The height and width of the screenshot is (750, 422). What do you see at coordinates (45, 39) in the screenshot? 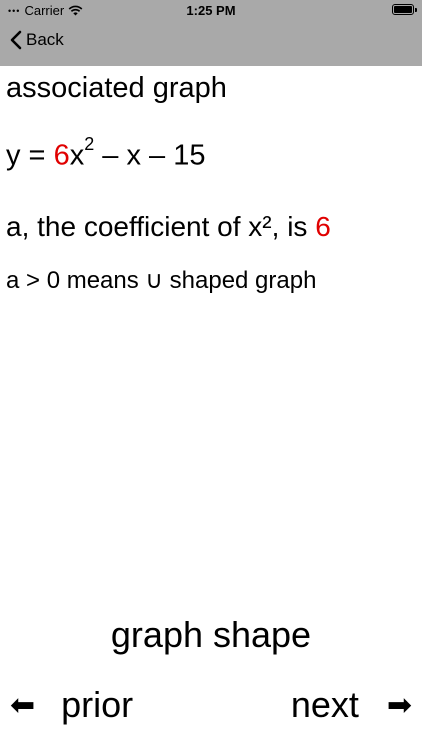
I see `back-label: Back` at bounding box center [45, 39].